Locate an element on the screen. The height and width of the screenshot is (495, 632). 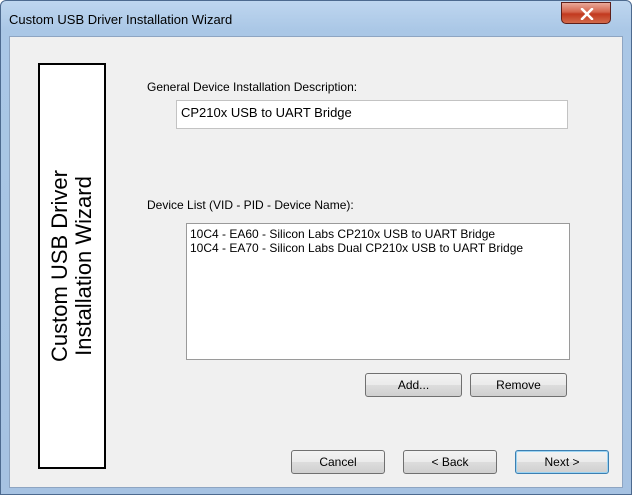
cancel-button: Cancel is located at coordinates (338, 462).